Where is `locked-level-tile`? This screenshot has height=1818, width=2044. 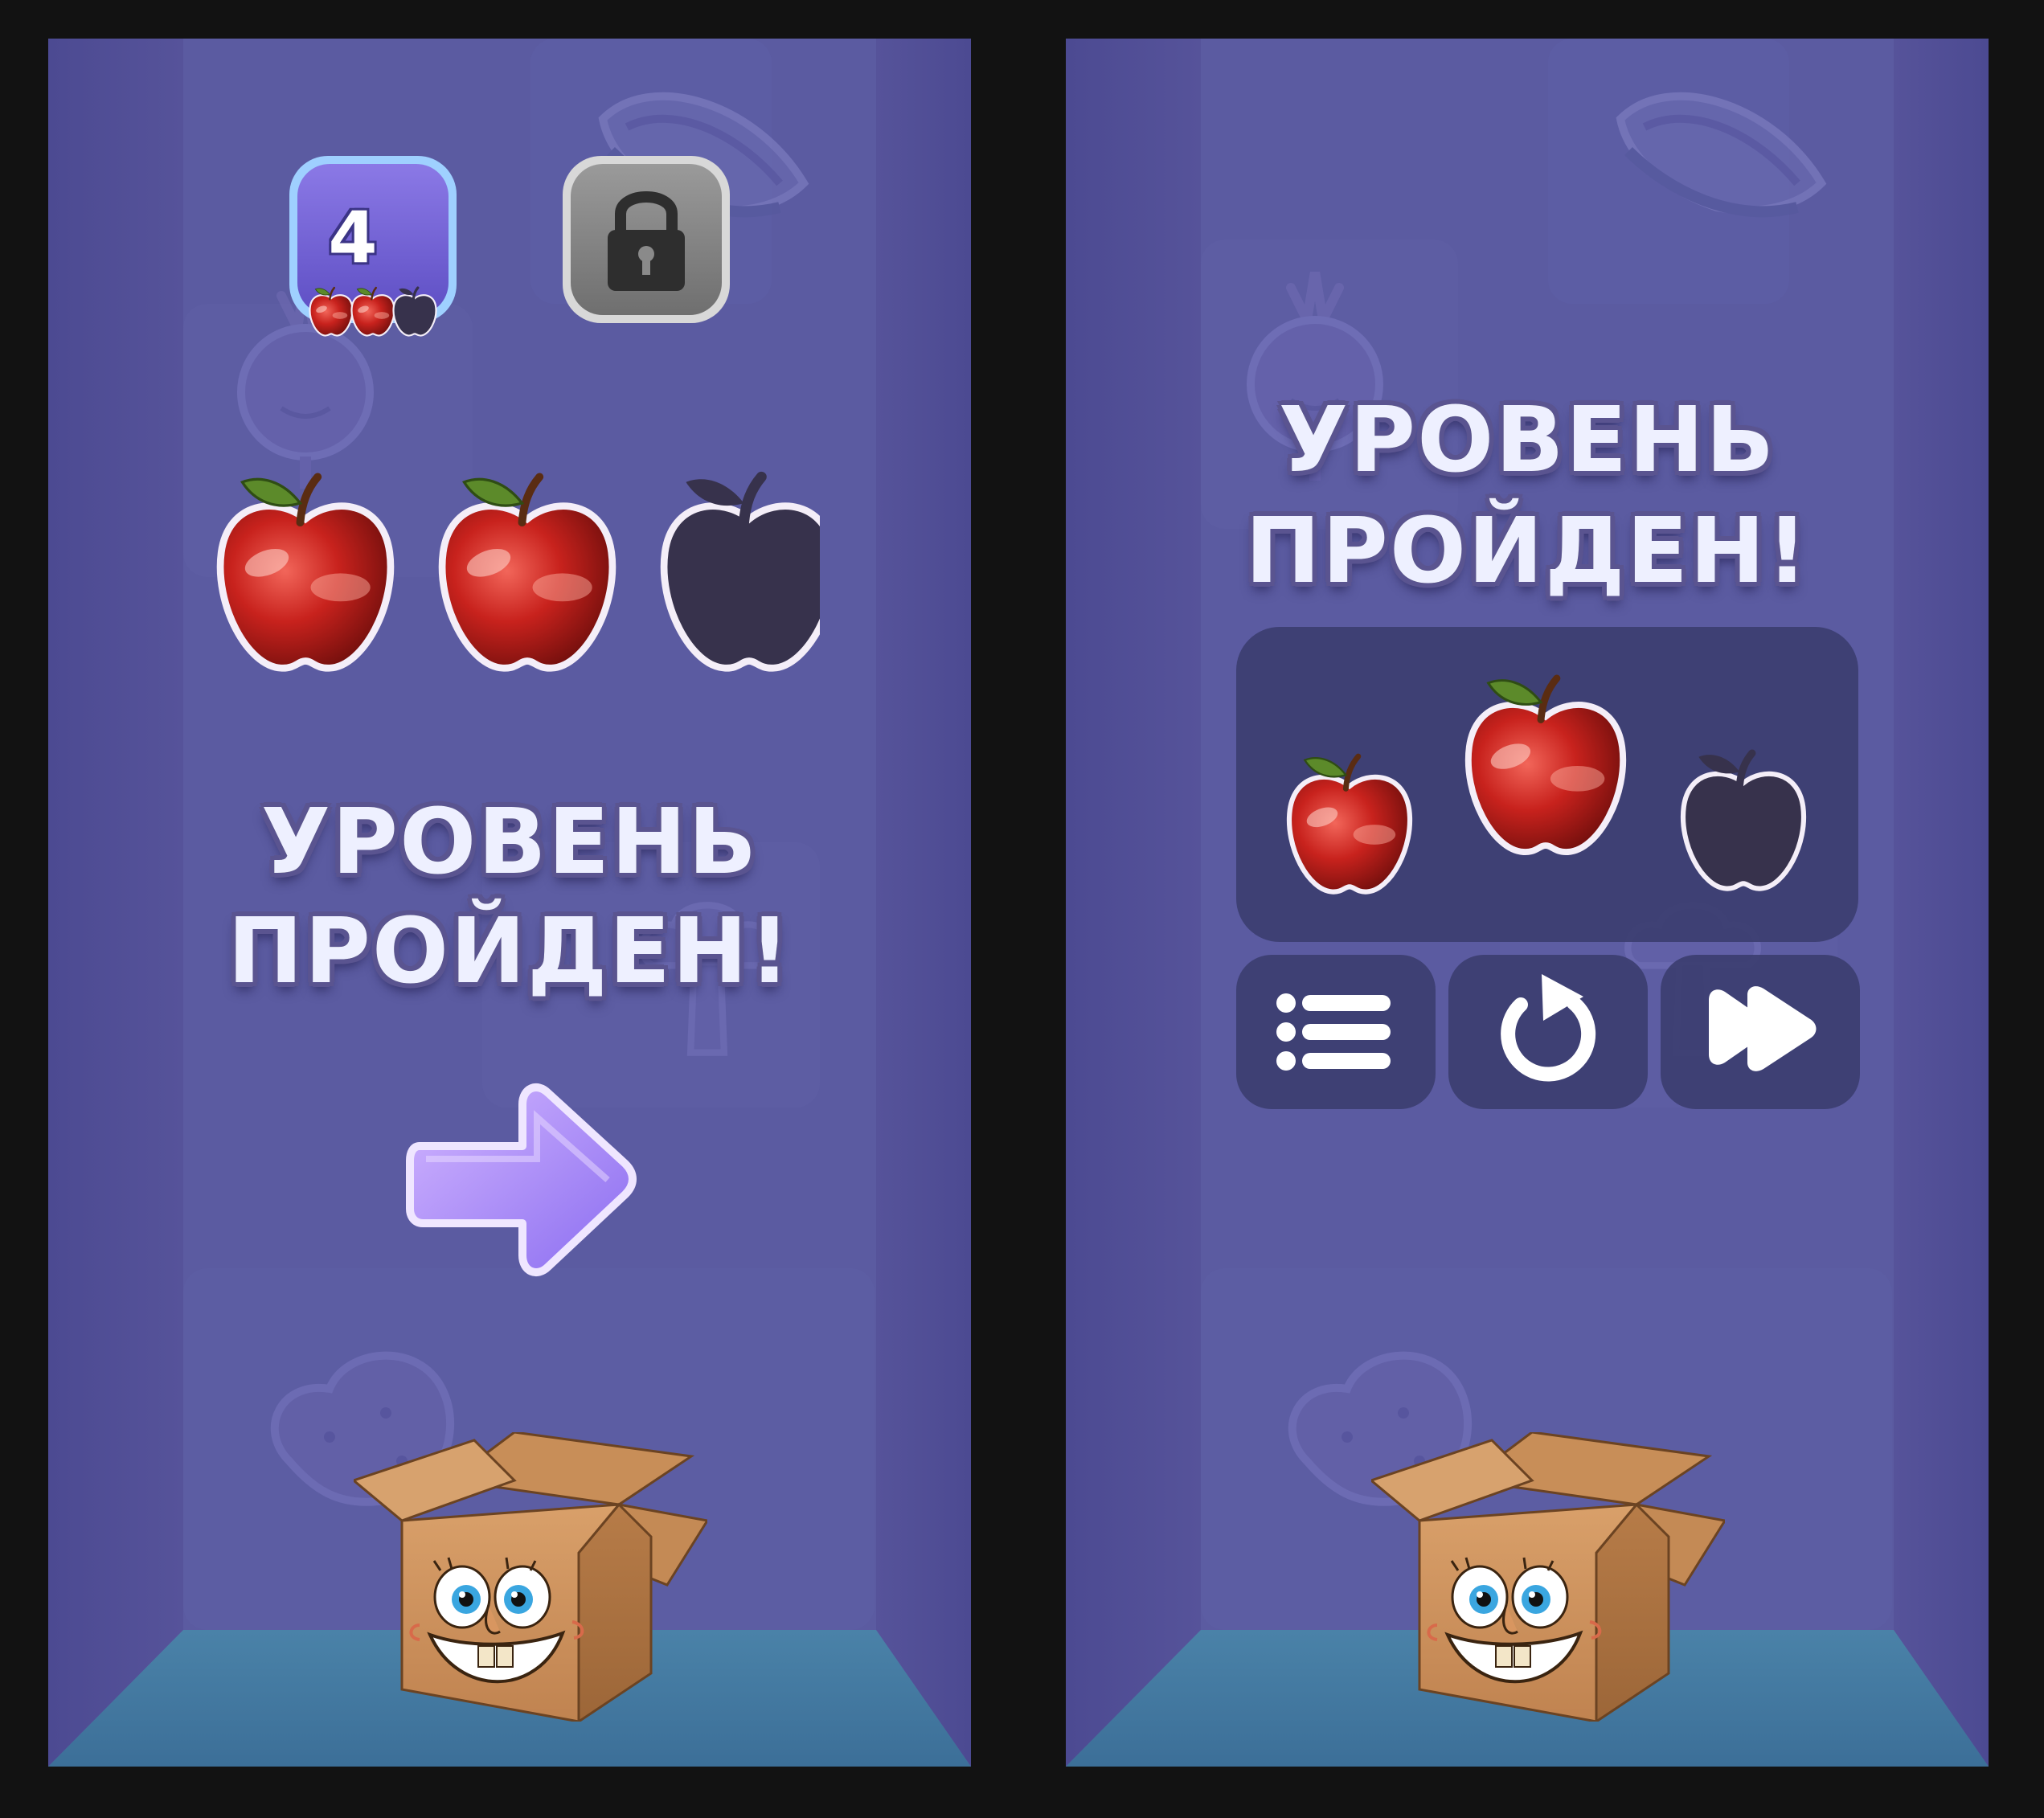 locked-level-tile is located at coordinates (646, 240).